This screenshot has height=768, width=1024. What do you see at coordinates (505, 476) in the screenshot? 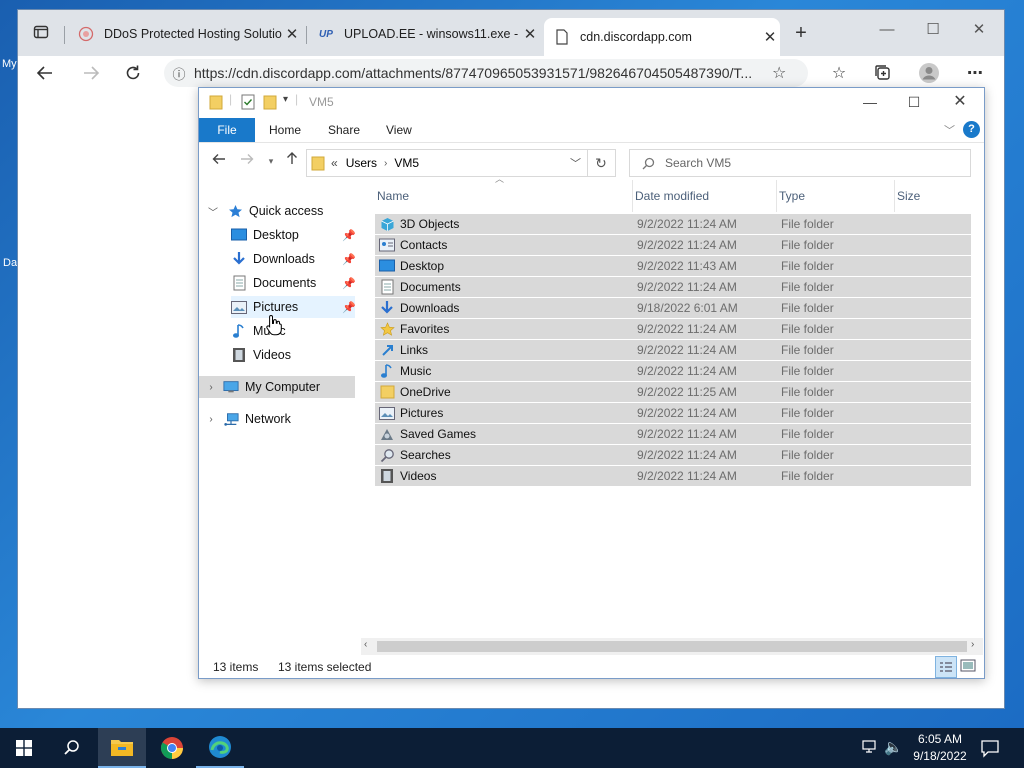
I see `file-name: Videos` at bounding box center [505, 476].